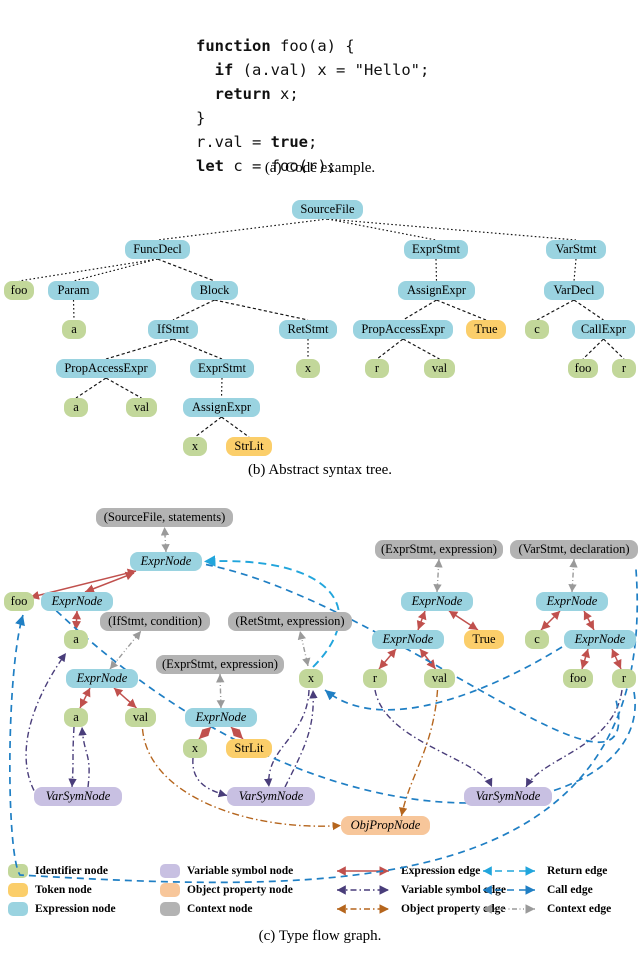 The height and width of the screenshot is (954, 640). Describe the element at coordinates (102, 678) in the screenshot. I see `tfg-node-e-av: ExprNode` at that location.